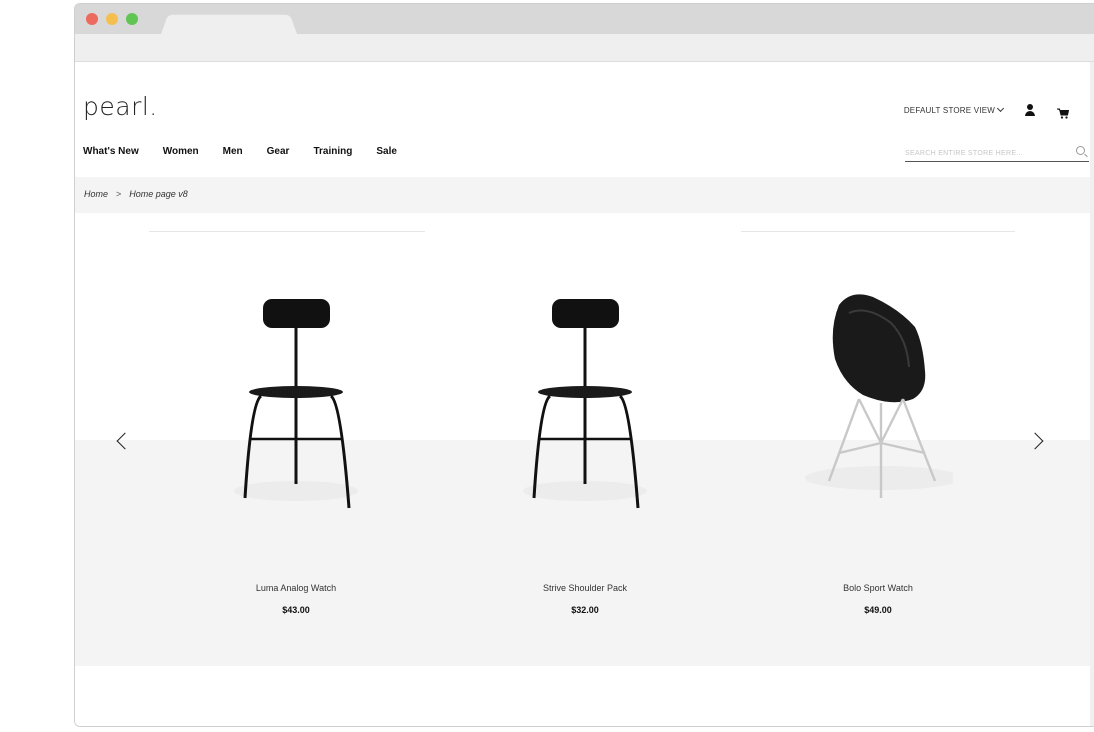 This screenshot has height=732, width=1094. I want to click on browser-tab, so click(229, 24).